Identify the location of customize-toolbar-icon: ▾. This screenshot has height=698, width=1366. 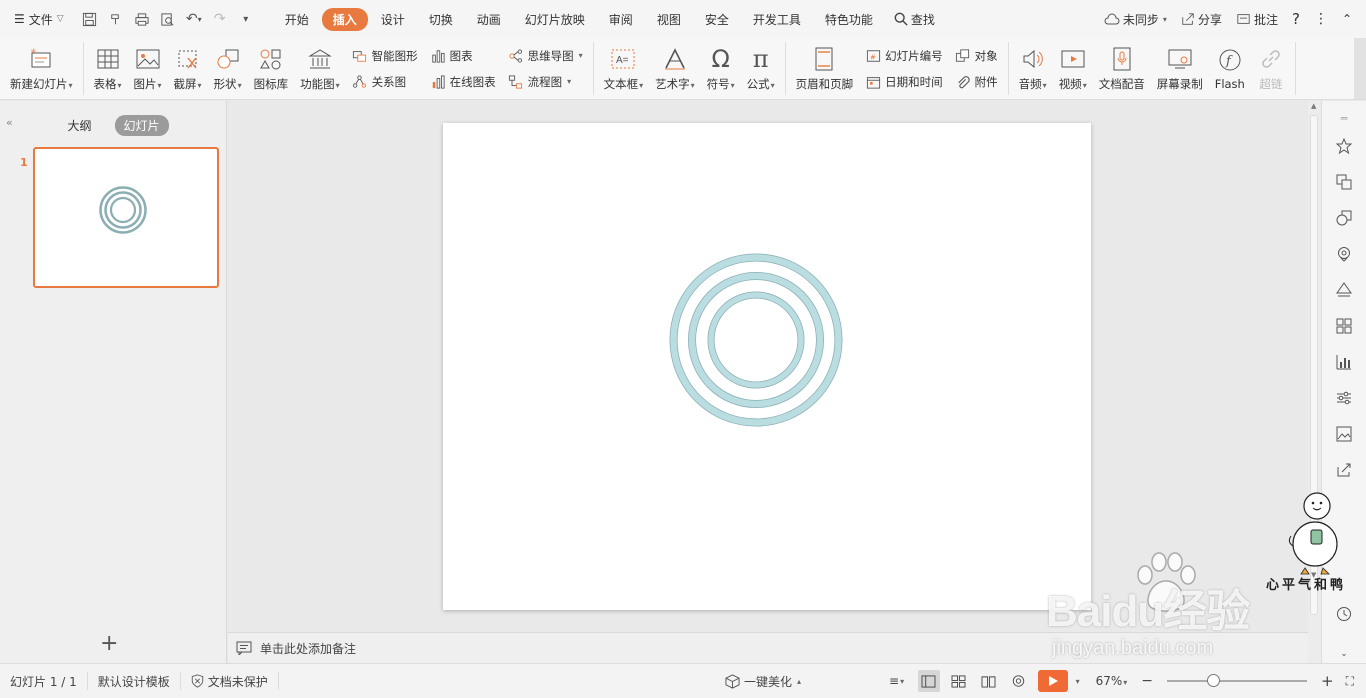
(246, 19).